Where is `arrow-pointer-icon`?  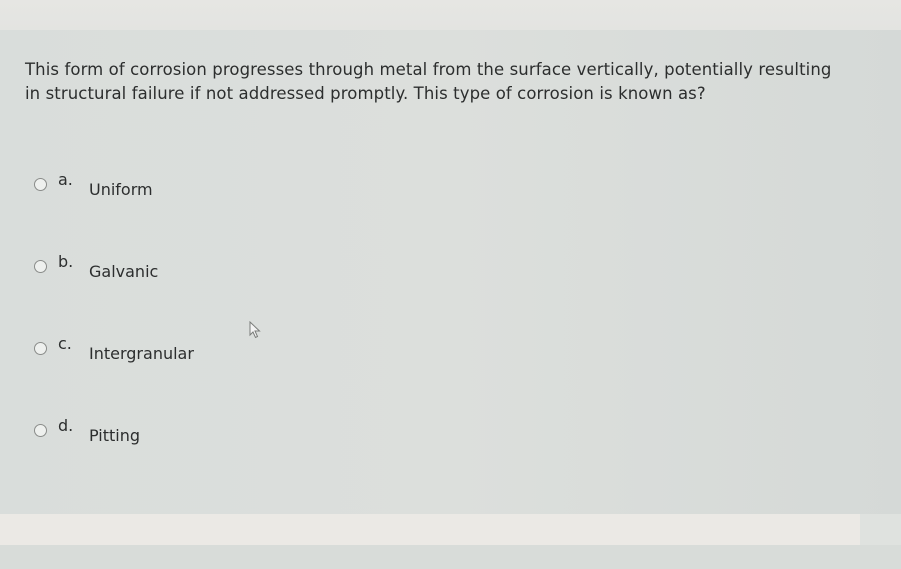 arrow-pointer-icon is located at coordinates (255, 330).